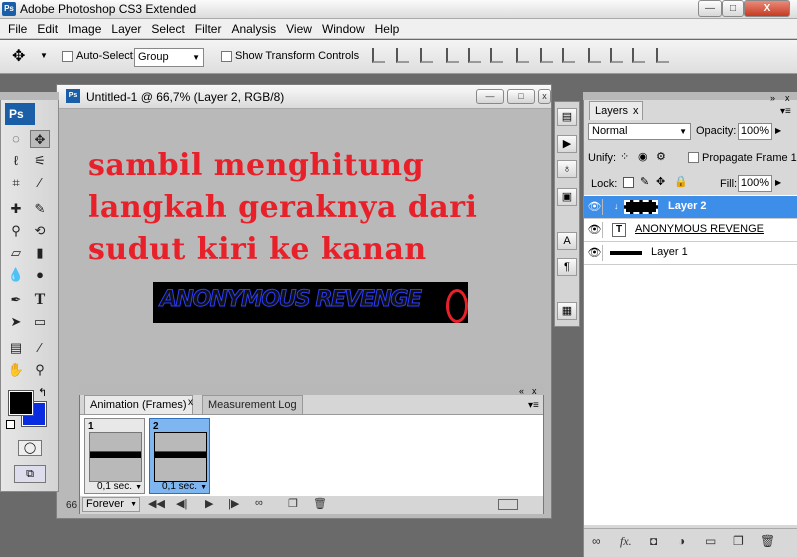 This screenshot has height=557, width=797. Describe the element at coordinates (16, 209) in the screenshot. I see `healing-tool-icon: ✚` at that location.